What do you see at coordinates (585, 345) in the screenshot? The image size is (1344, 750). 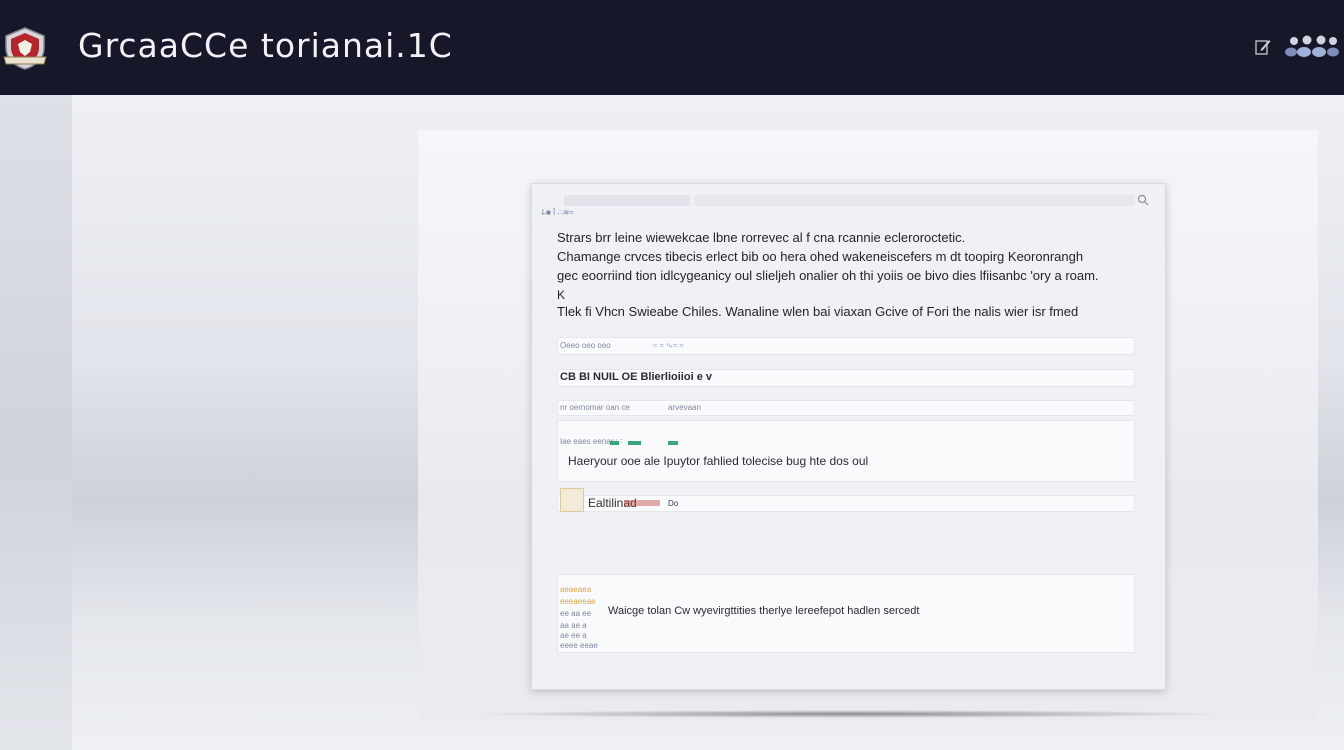 I see `list-item-label: Oeeo oeo oeo` at bounding box center [585, 345].